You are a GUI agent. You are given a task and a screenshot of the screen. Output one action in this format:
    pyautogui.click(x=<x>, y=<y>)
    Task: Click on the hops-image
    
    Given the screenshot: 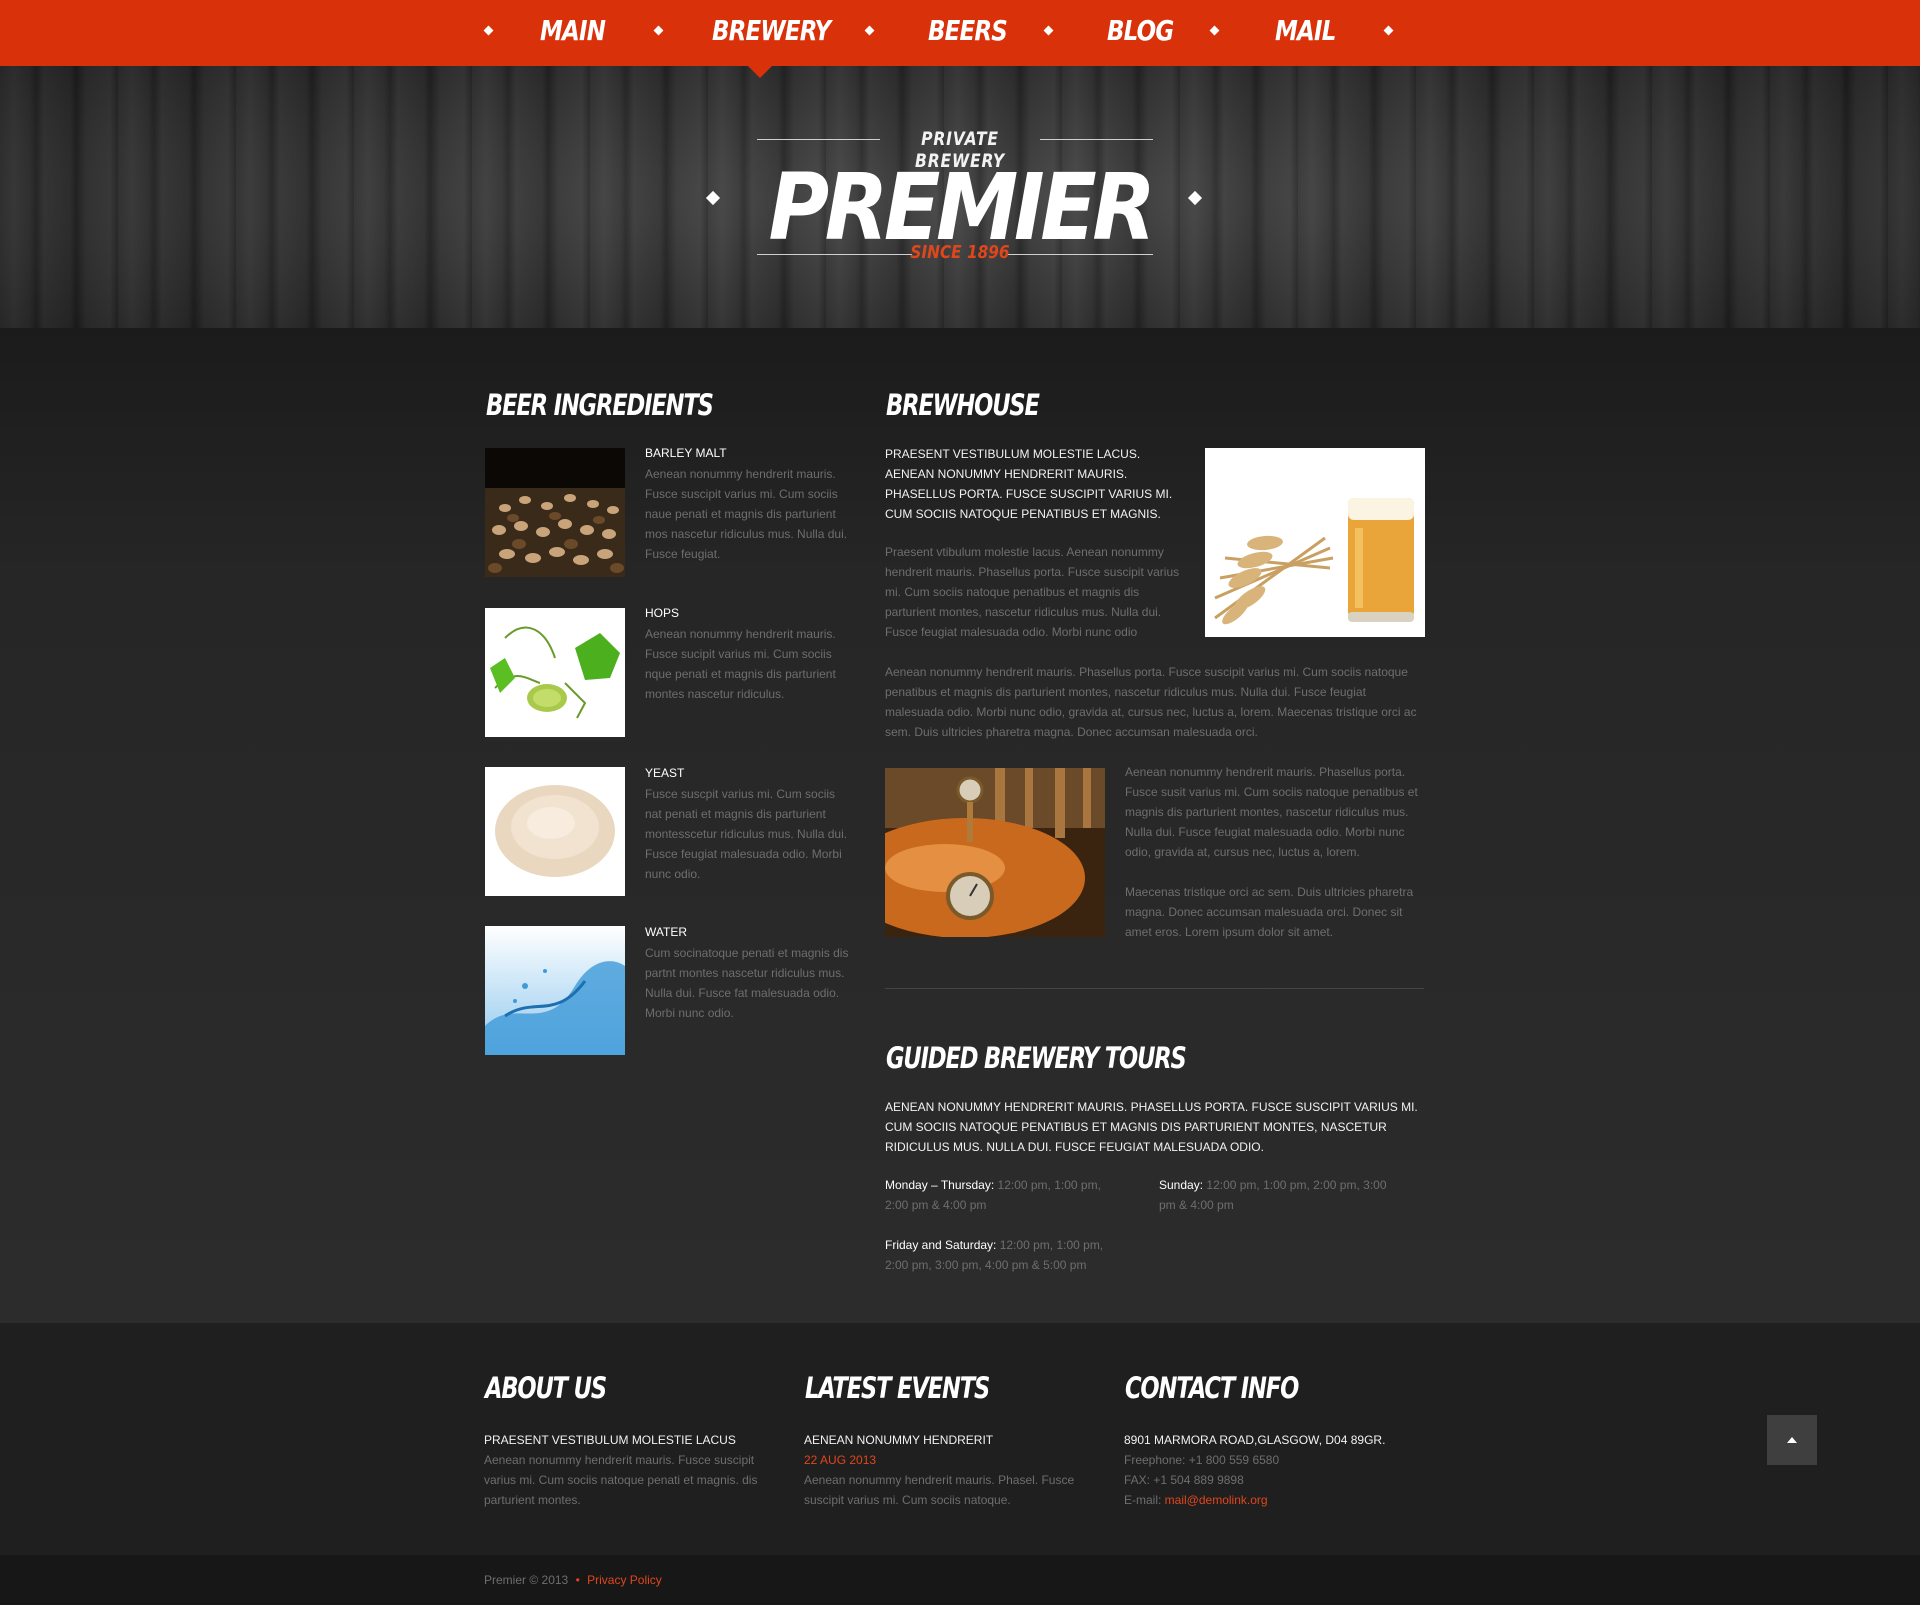 What is the action you would take?
    pyautogui.click(x=555, y=672)
    